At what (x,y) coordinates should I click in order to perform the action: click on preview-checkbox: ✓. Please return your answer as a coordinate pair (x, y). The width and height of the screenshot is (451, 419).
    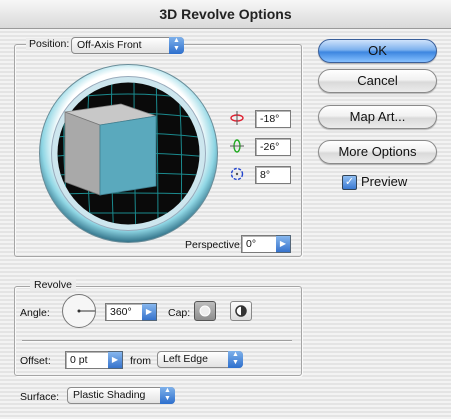
    Looking at the image, I should click on (349, 182).